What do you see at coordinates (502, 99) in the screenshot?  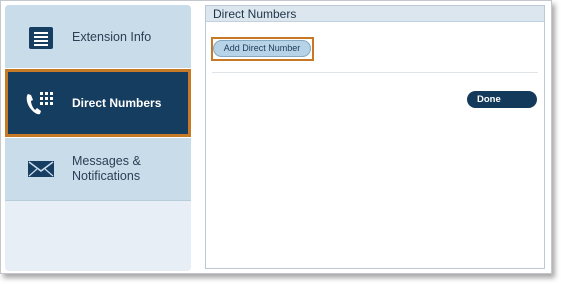 I see `done-button: Done` at bounding box center [502, 99].